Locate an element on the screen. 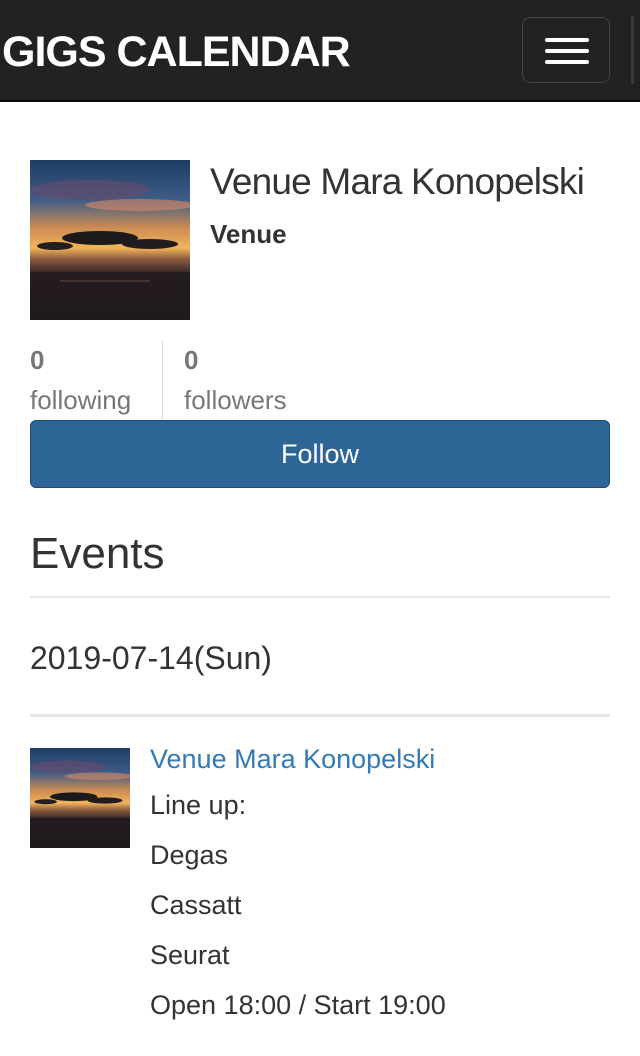  lineup-artist: Degas is located at coordinates (189, 855).